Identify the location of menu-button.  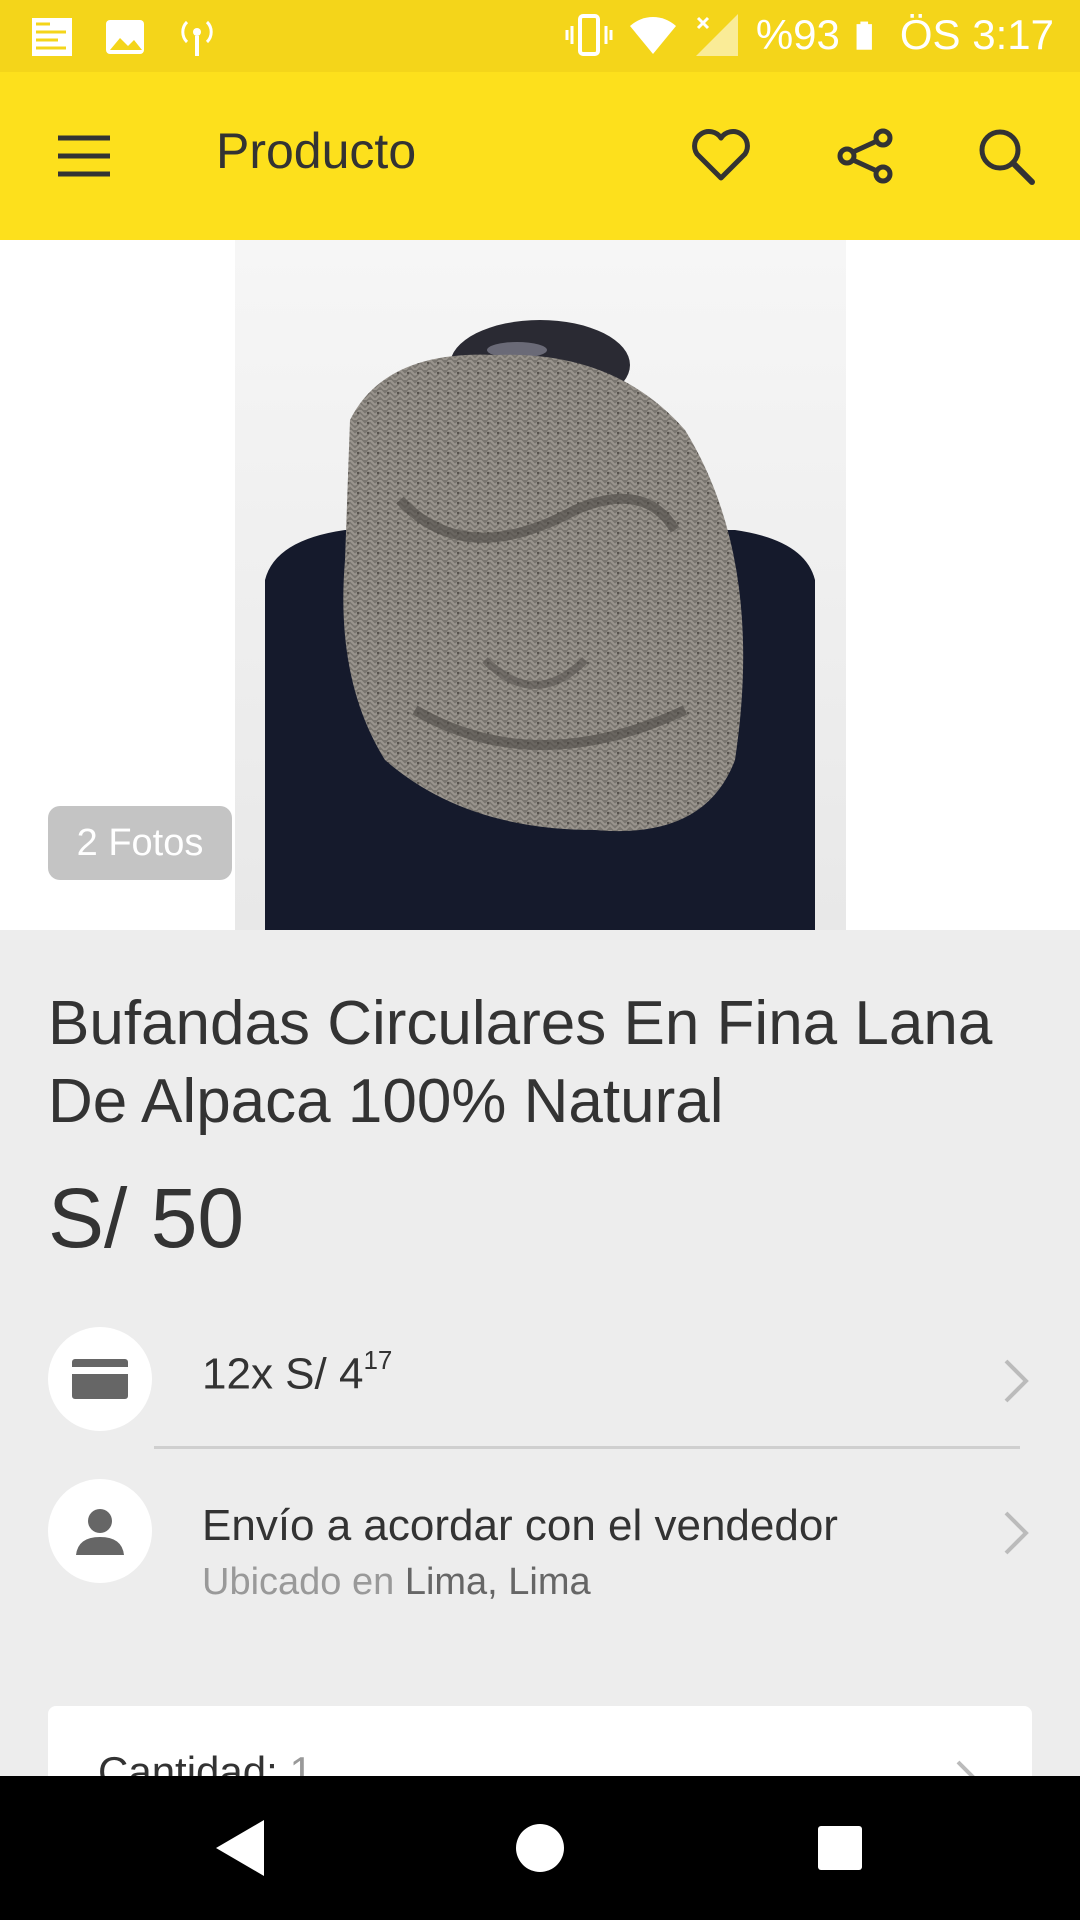
(84, 156).